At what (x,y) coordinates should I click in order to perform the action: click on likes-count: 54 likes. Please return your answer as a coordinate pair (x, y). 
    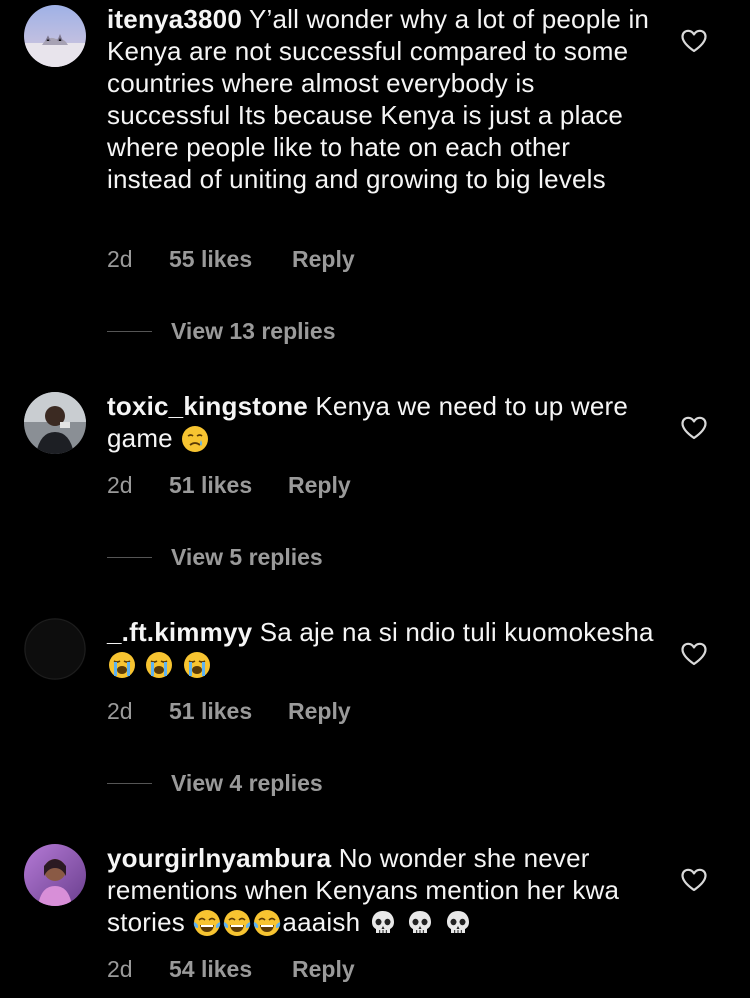
    Looking at the image, I should click on (230, 969).